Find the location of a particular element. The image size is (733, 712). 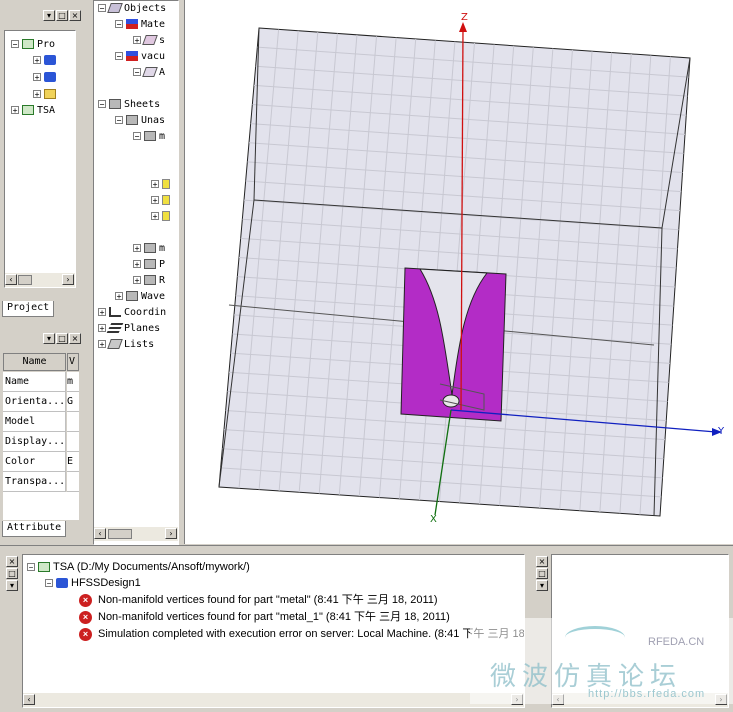

tab-attribute: Attribute is located at coordinates (34, 529).